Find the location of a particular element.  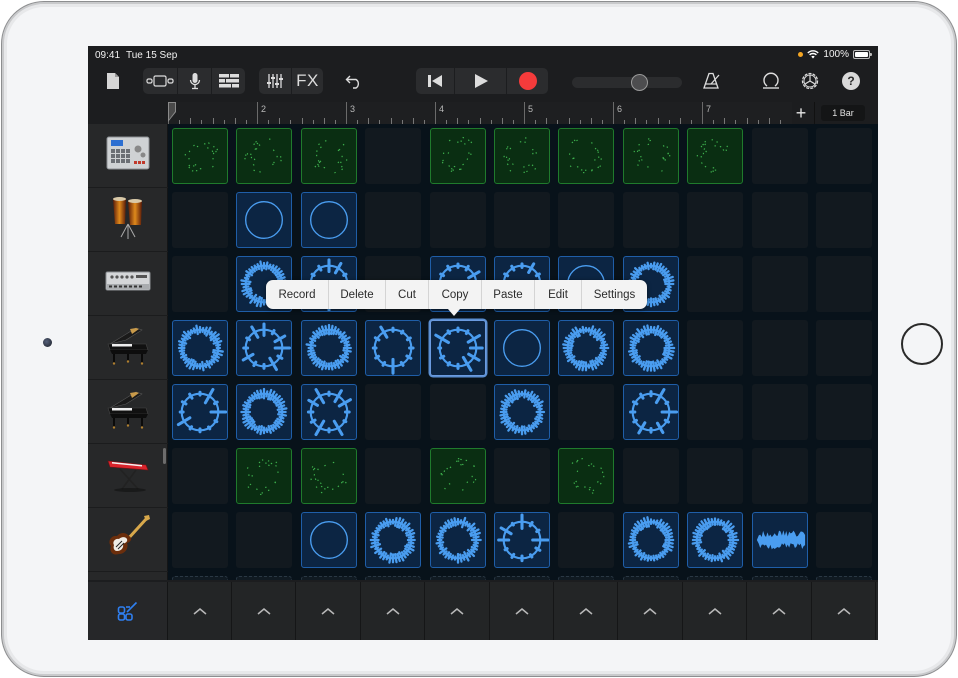

home-button is located at coordinates (922, 344).